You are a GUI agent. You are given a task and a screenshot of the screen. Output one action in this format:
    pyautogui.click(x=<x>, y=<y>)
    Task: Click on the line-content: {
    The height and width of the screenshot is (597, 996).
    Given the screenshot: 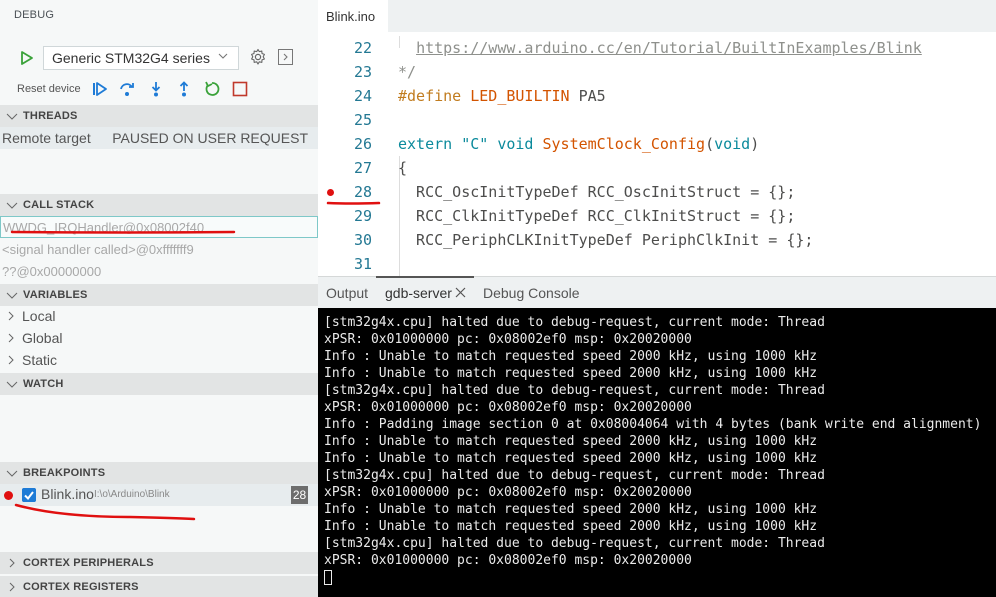 What is the action you would take?
    pyautogui.click(x=402, y=168)
    